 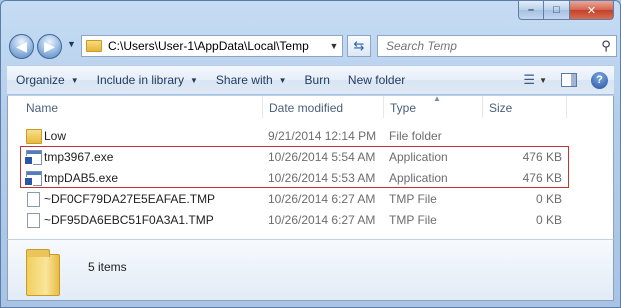 I want to click on include-in-library-button: Include in library ▼, so click(x=147, y=80).